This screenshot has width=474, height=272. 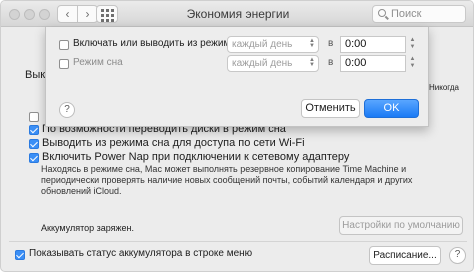 I want to click on bottom-divider, so click(x=238, y=241).